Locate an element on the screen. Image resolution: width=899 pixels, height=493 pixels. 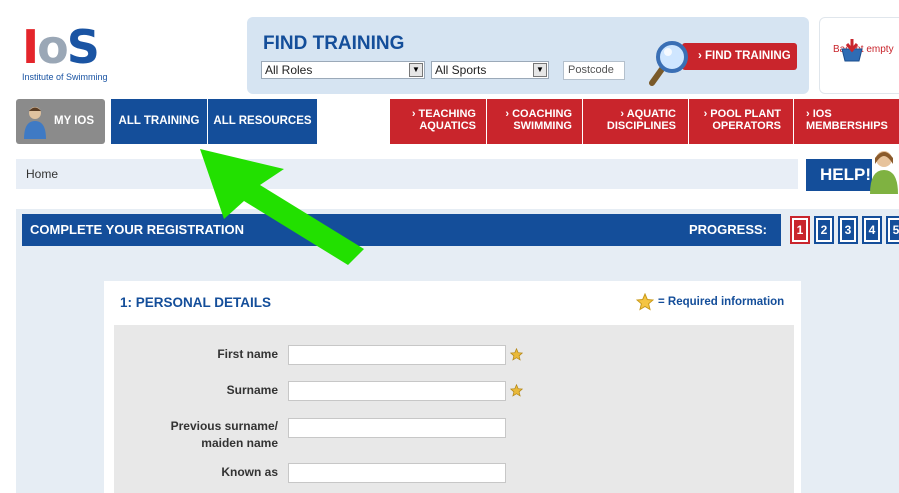
nav-pool-plant-operators: › POOL PLANT OPERATORS is located at coordinates (741, 121).